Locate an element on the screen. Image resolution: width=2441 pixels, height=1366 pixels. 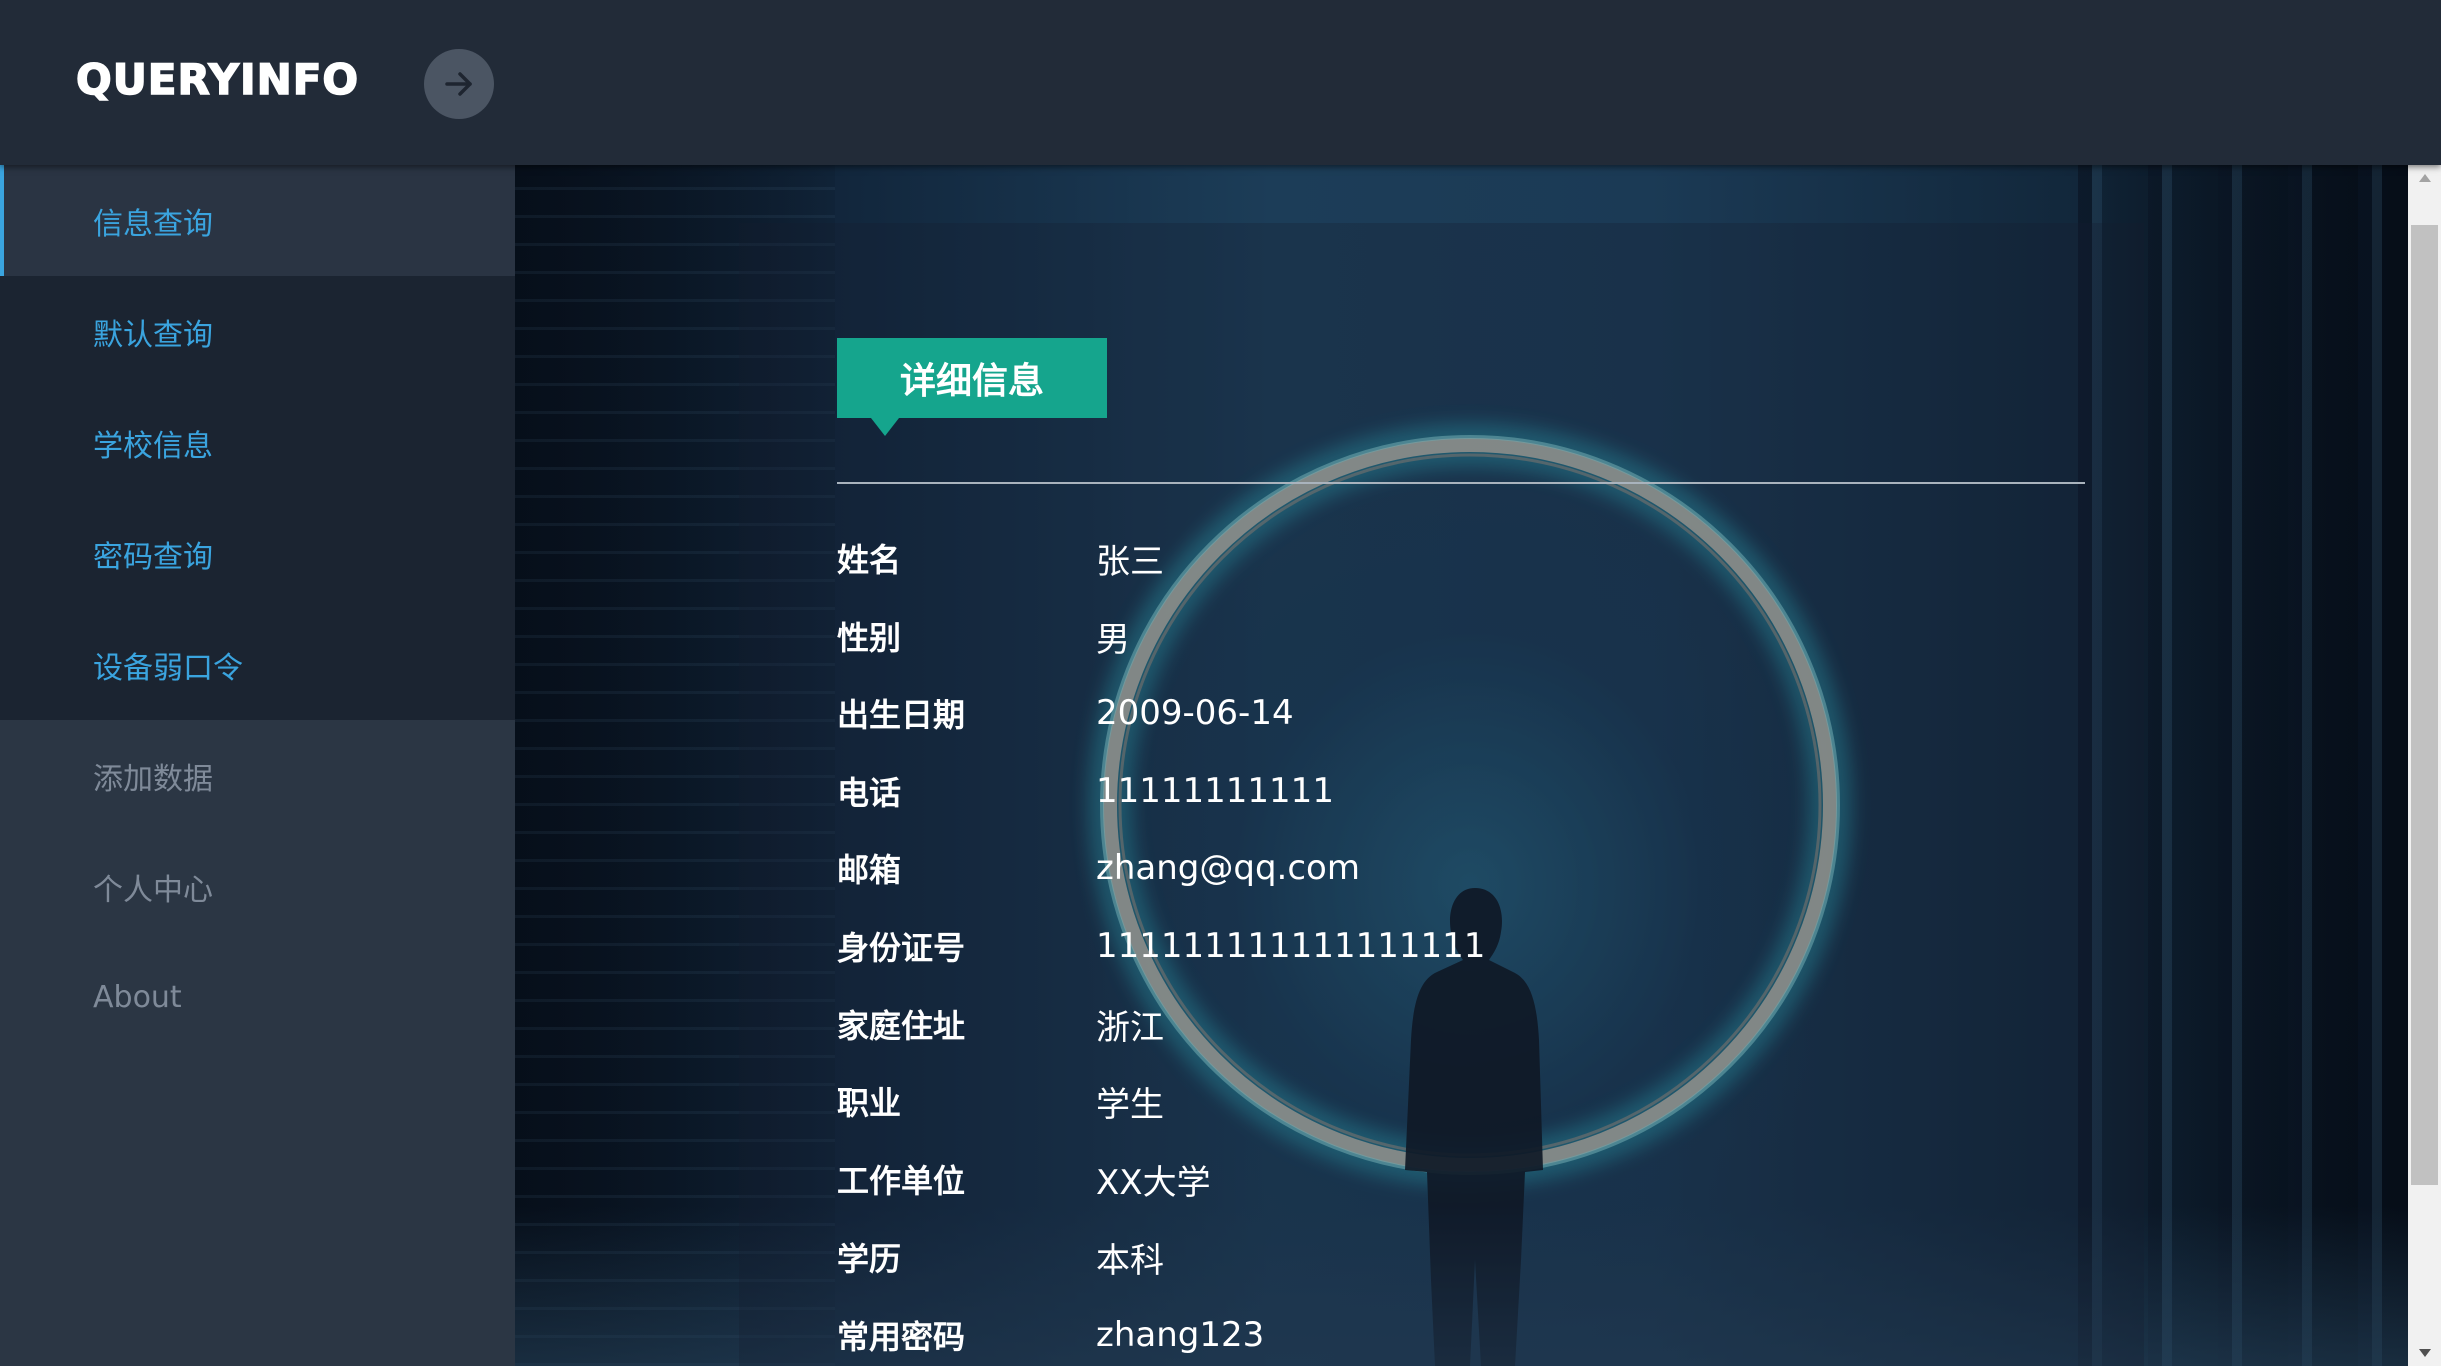
sidebar-item-label: 密码查询 is located at coordinates (153, 557).